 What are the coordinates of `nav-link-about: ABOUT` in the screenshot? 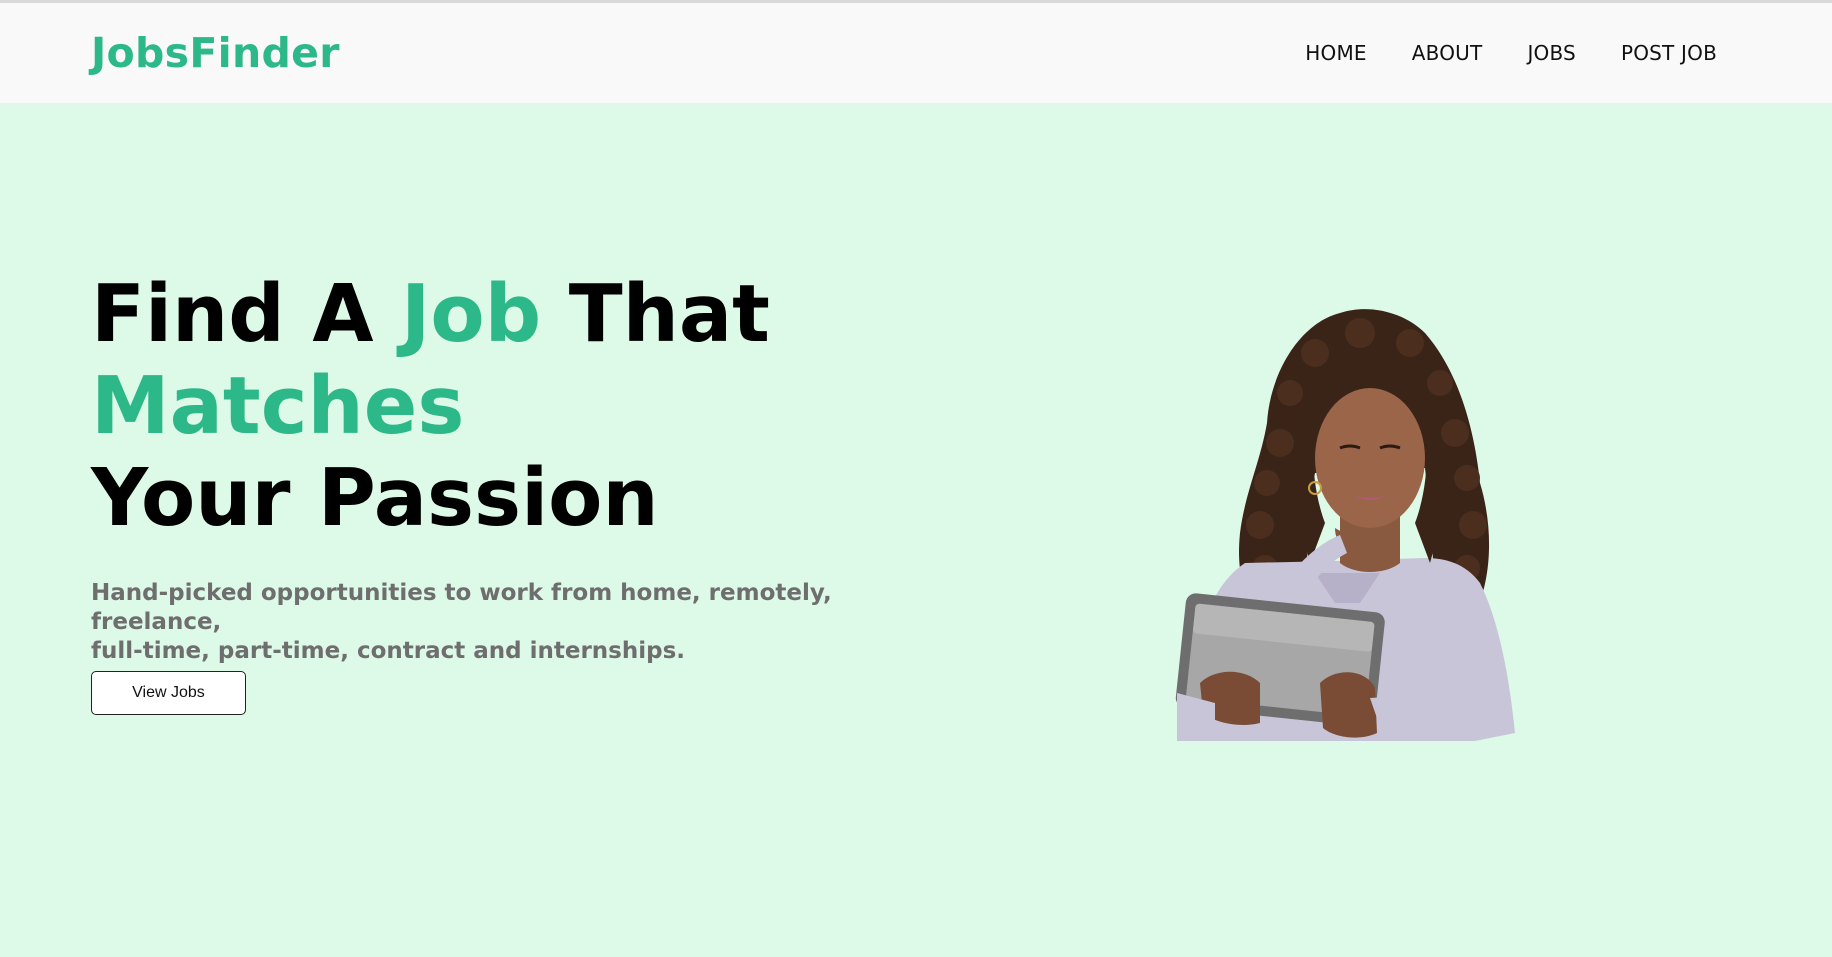 It's located at (1447, 53).